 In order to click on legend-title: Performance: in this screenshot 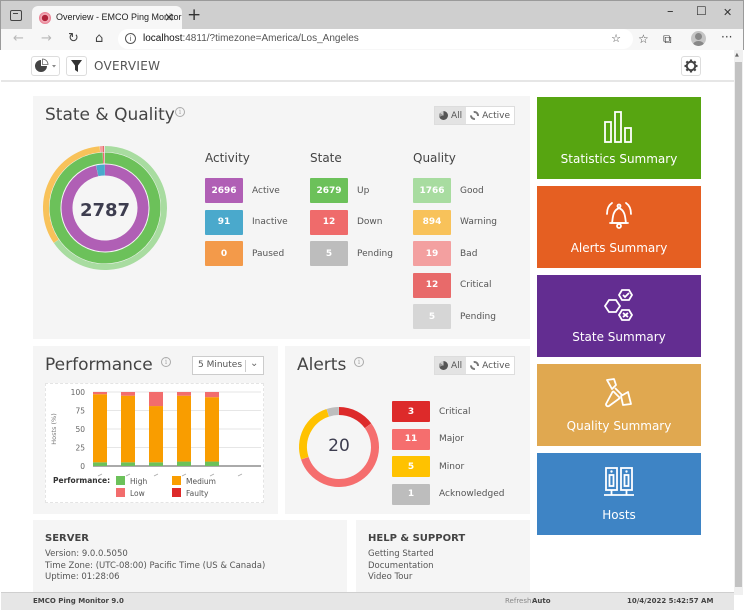, I will do `click(81, 480)`.